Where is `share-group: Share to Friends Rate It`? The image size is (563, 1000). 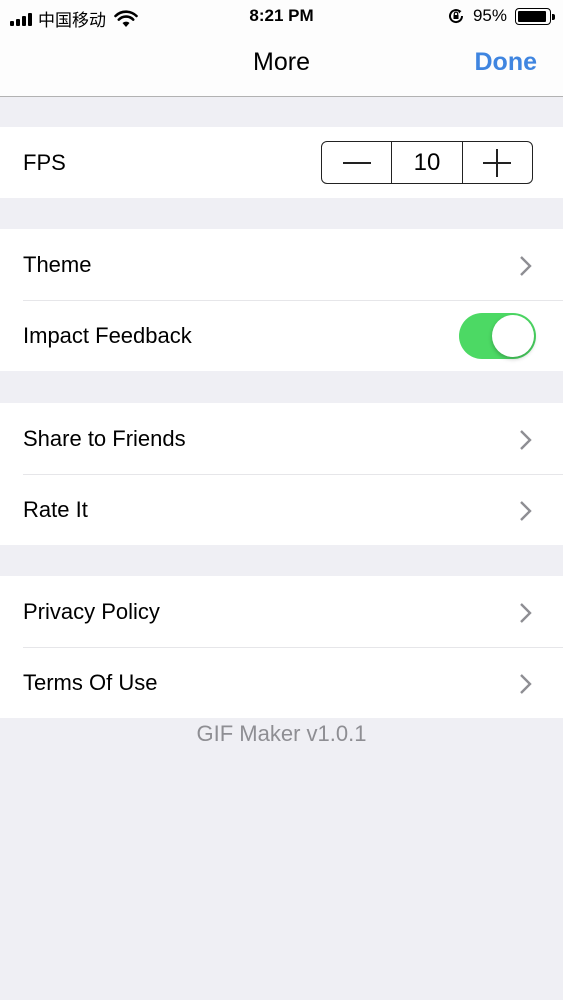
share-group: Share to Friends Rate It is located at coordinates (281, 474).